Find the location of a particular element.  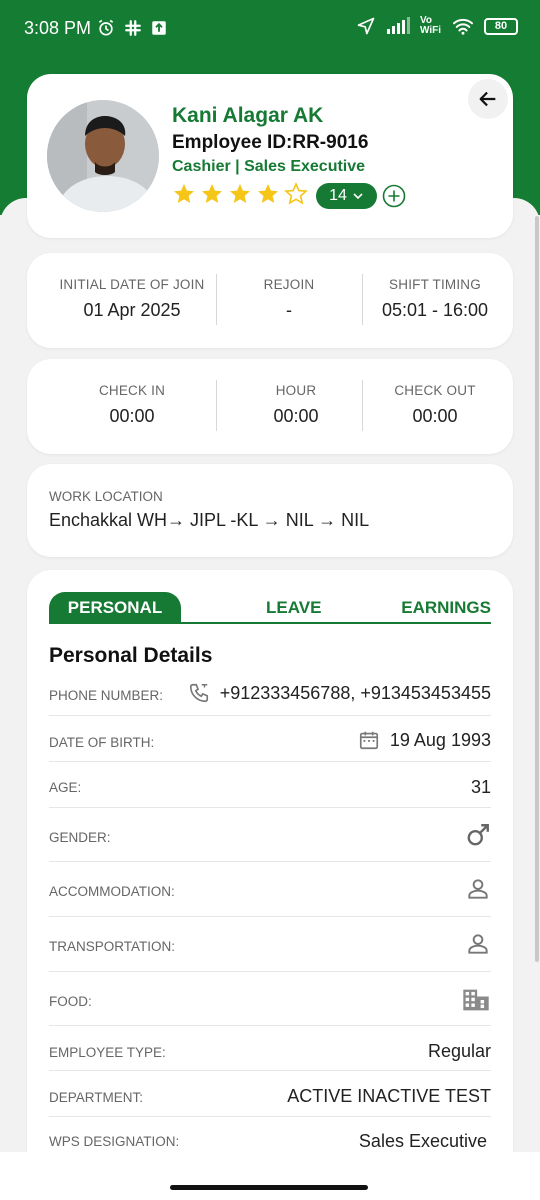

department-value: ACTIVE INACTIVE TEST is located at coordinates (389, 1096).